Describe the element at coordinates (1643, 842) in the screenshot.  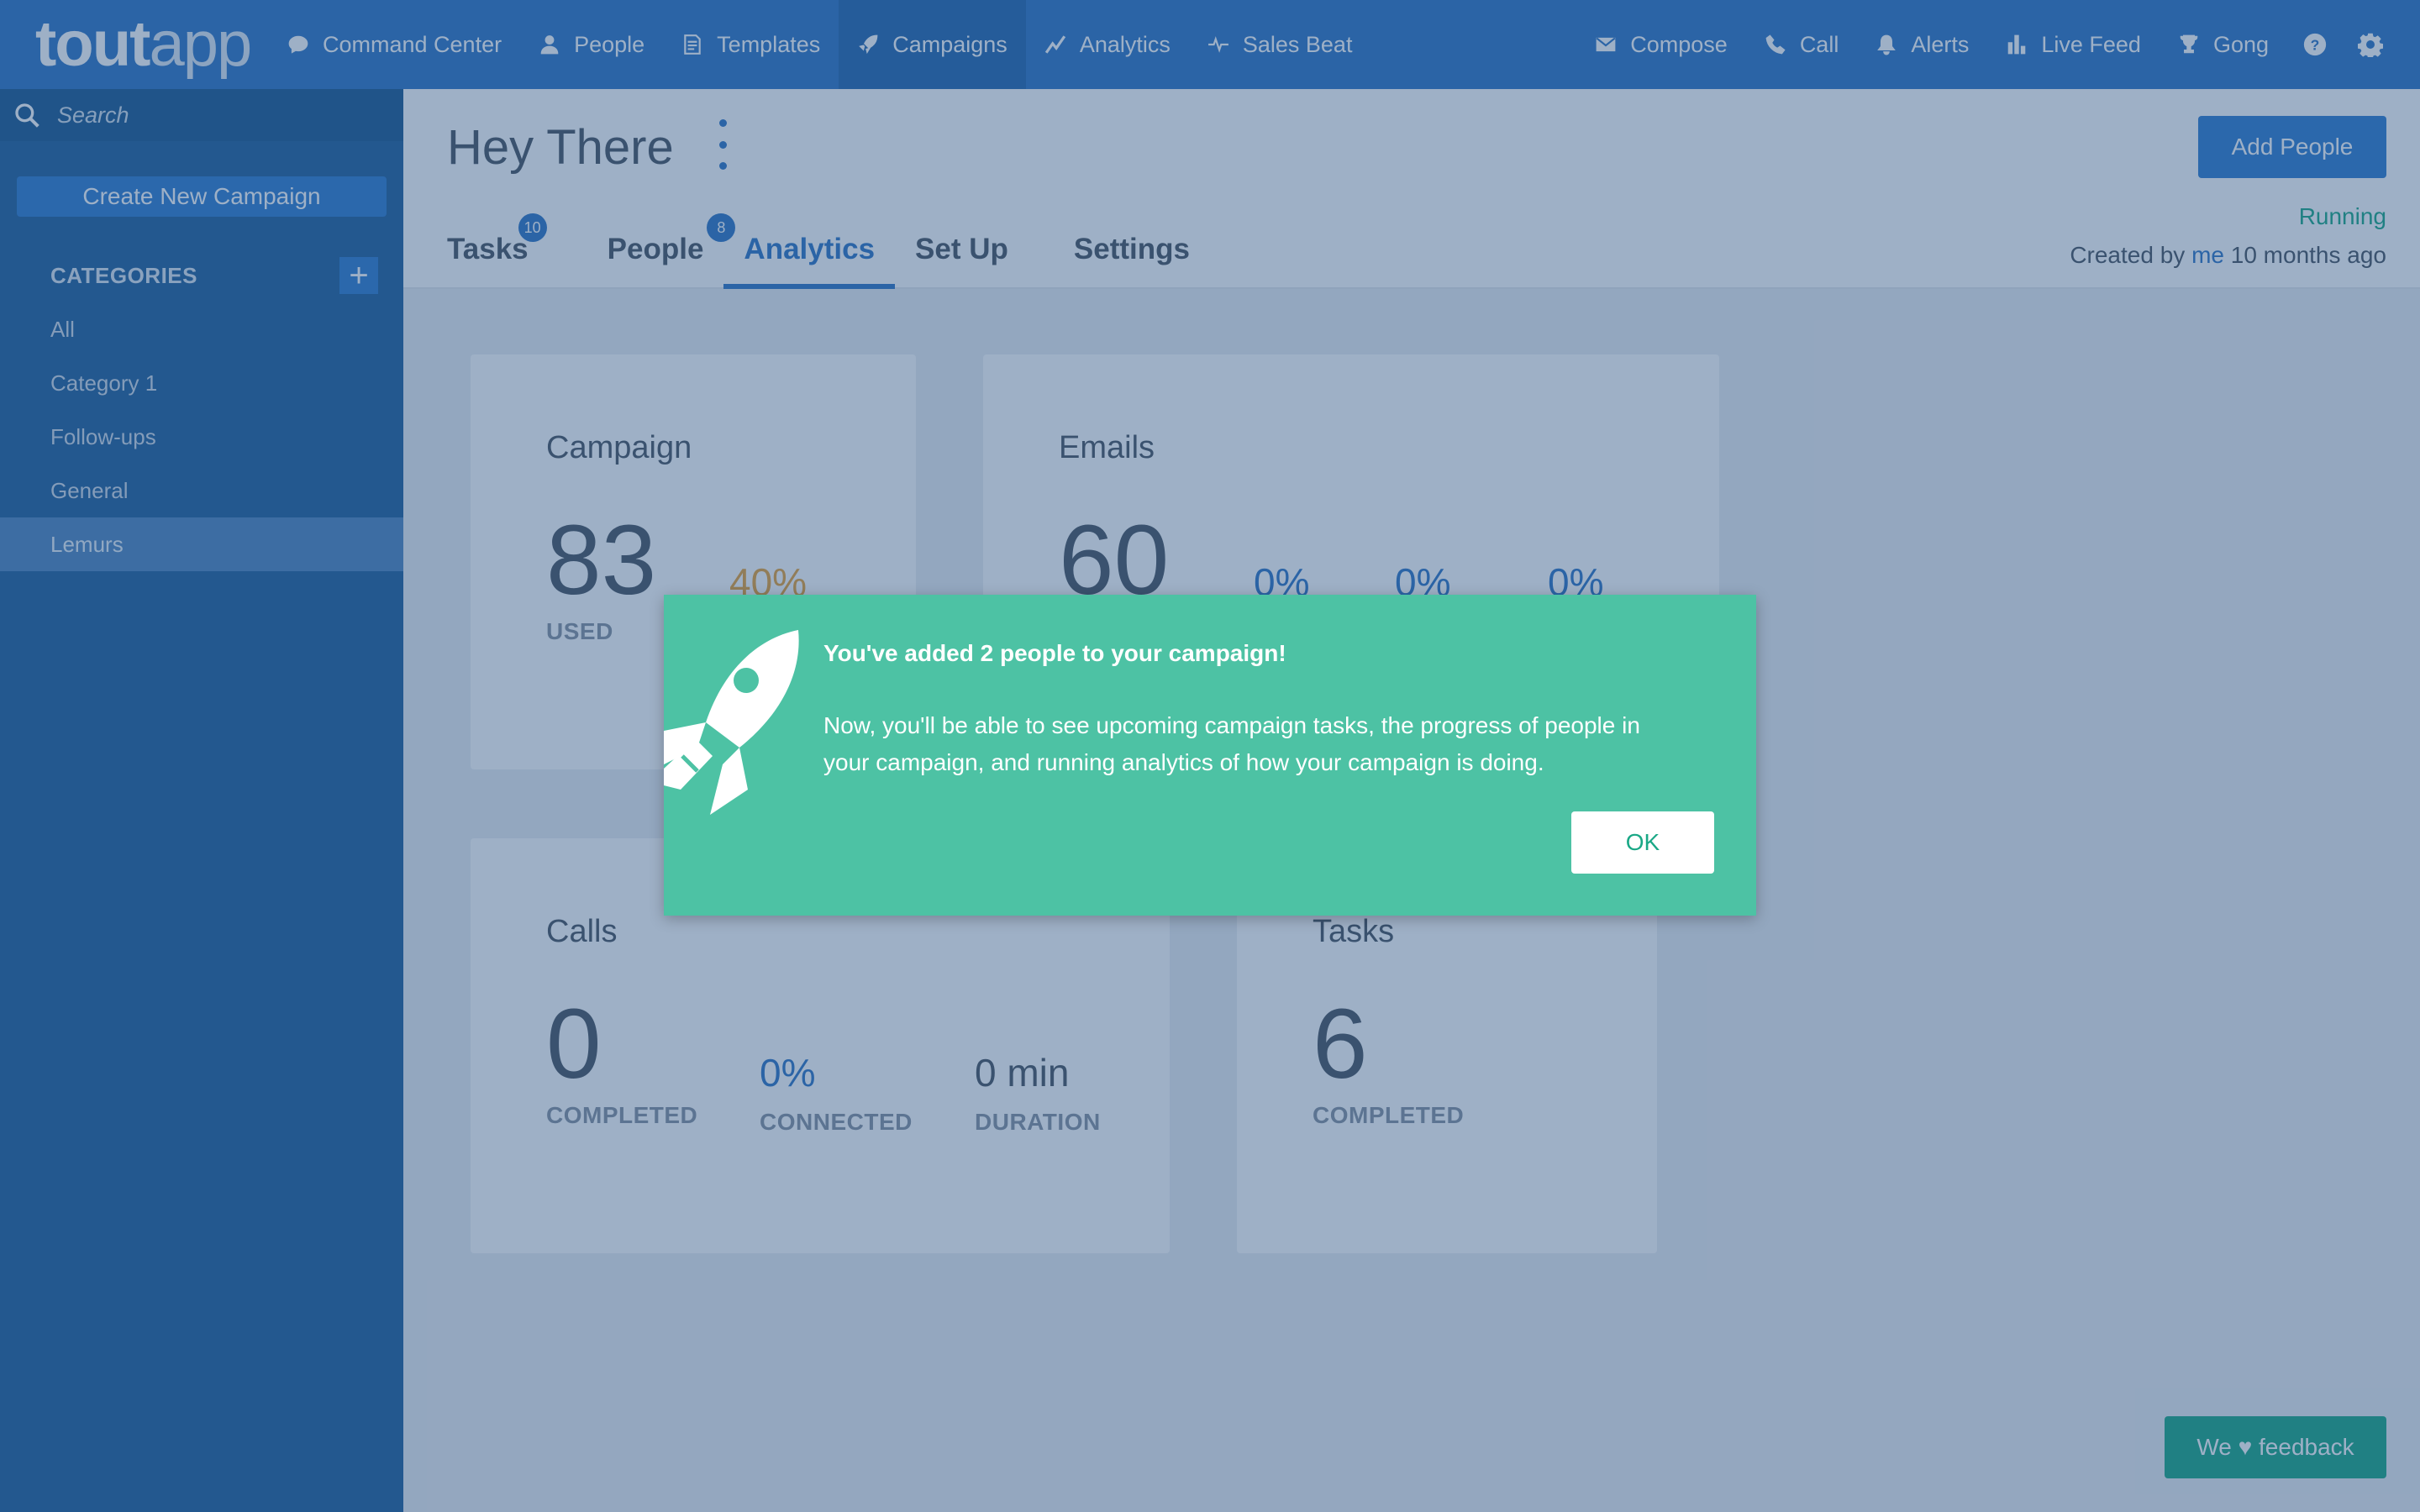
I see `ok-button: OK` at that location.